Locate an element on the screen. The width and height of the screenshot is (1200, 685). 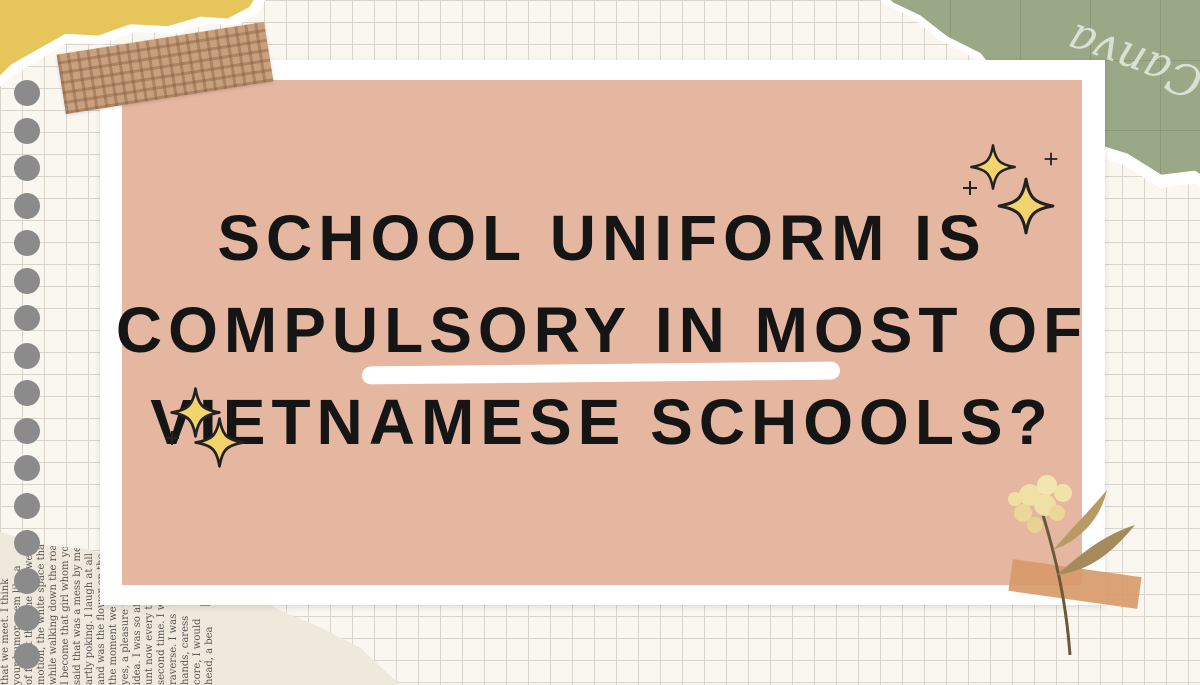
binder-holes is located at coordinates (28, 377).